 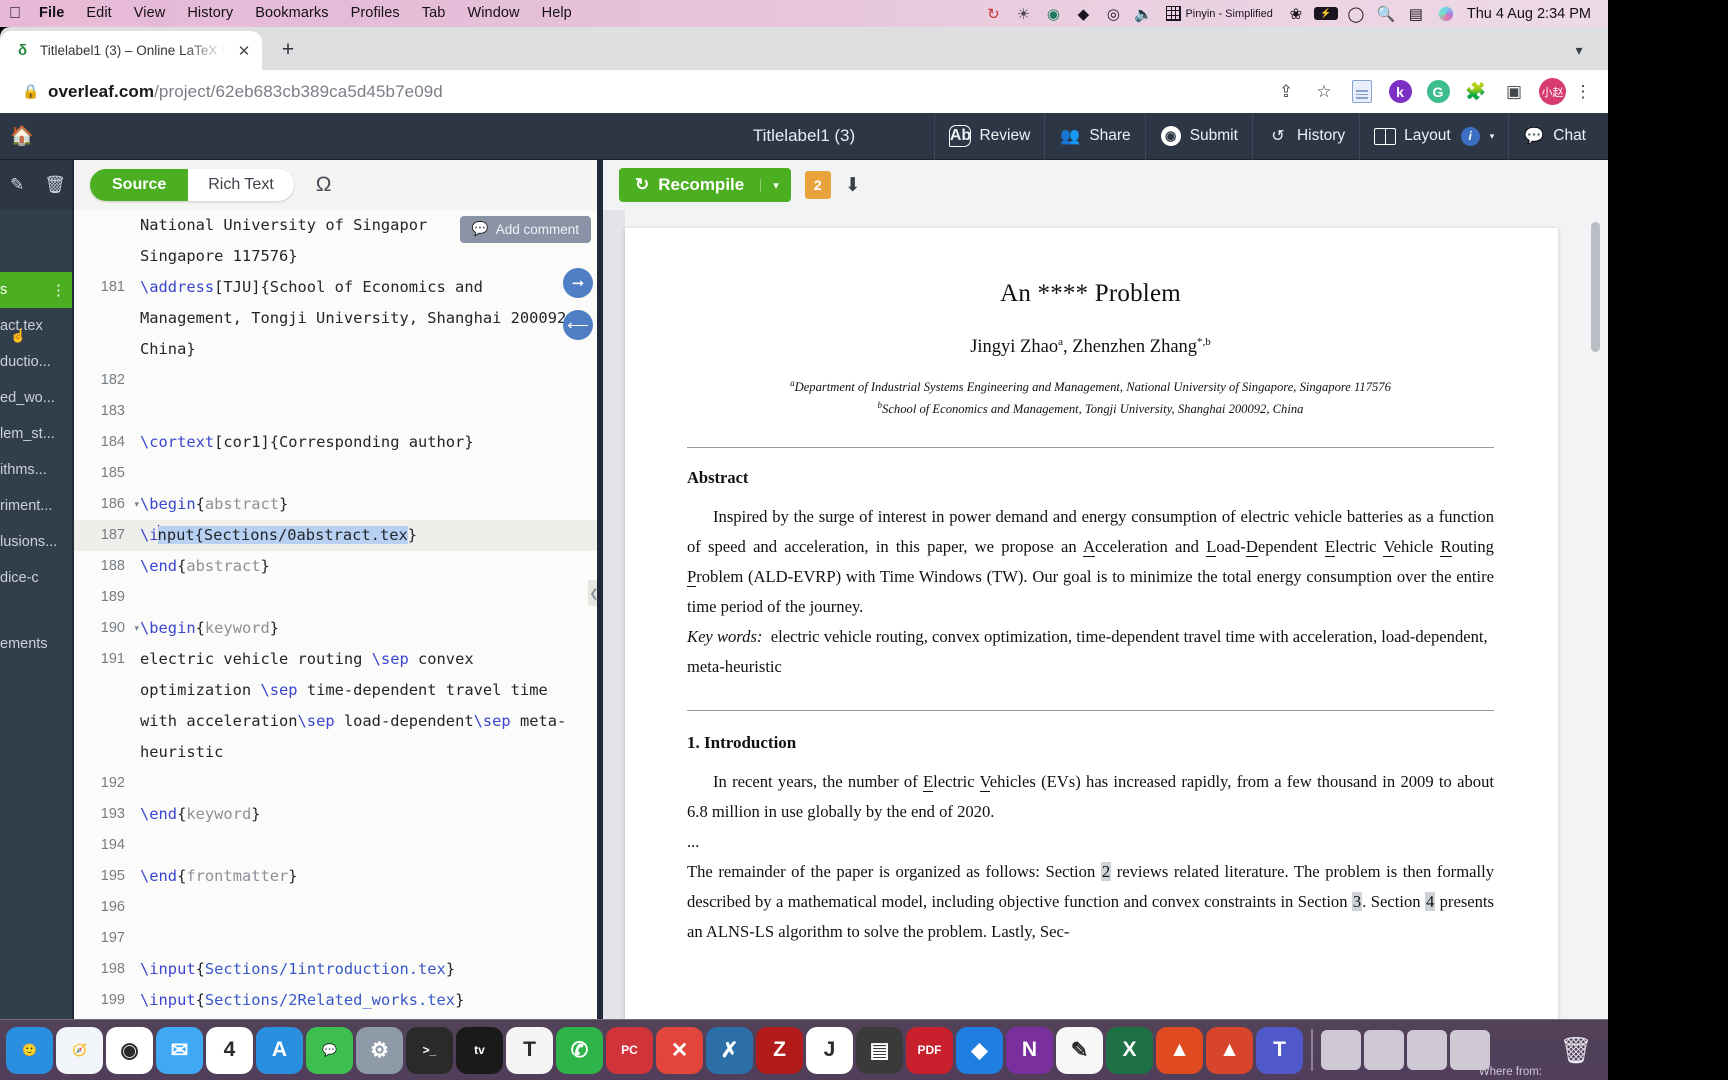 What do you see at coordinates (131, 50) in the screenshot?
I see `browser-tab-active: δ Titlelabel1 (3) – Online LaTeX E ✕` at bounding box center [131, 50].